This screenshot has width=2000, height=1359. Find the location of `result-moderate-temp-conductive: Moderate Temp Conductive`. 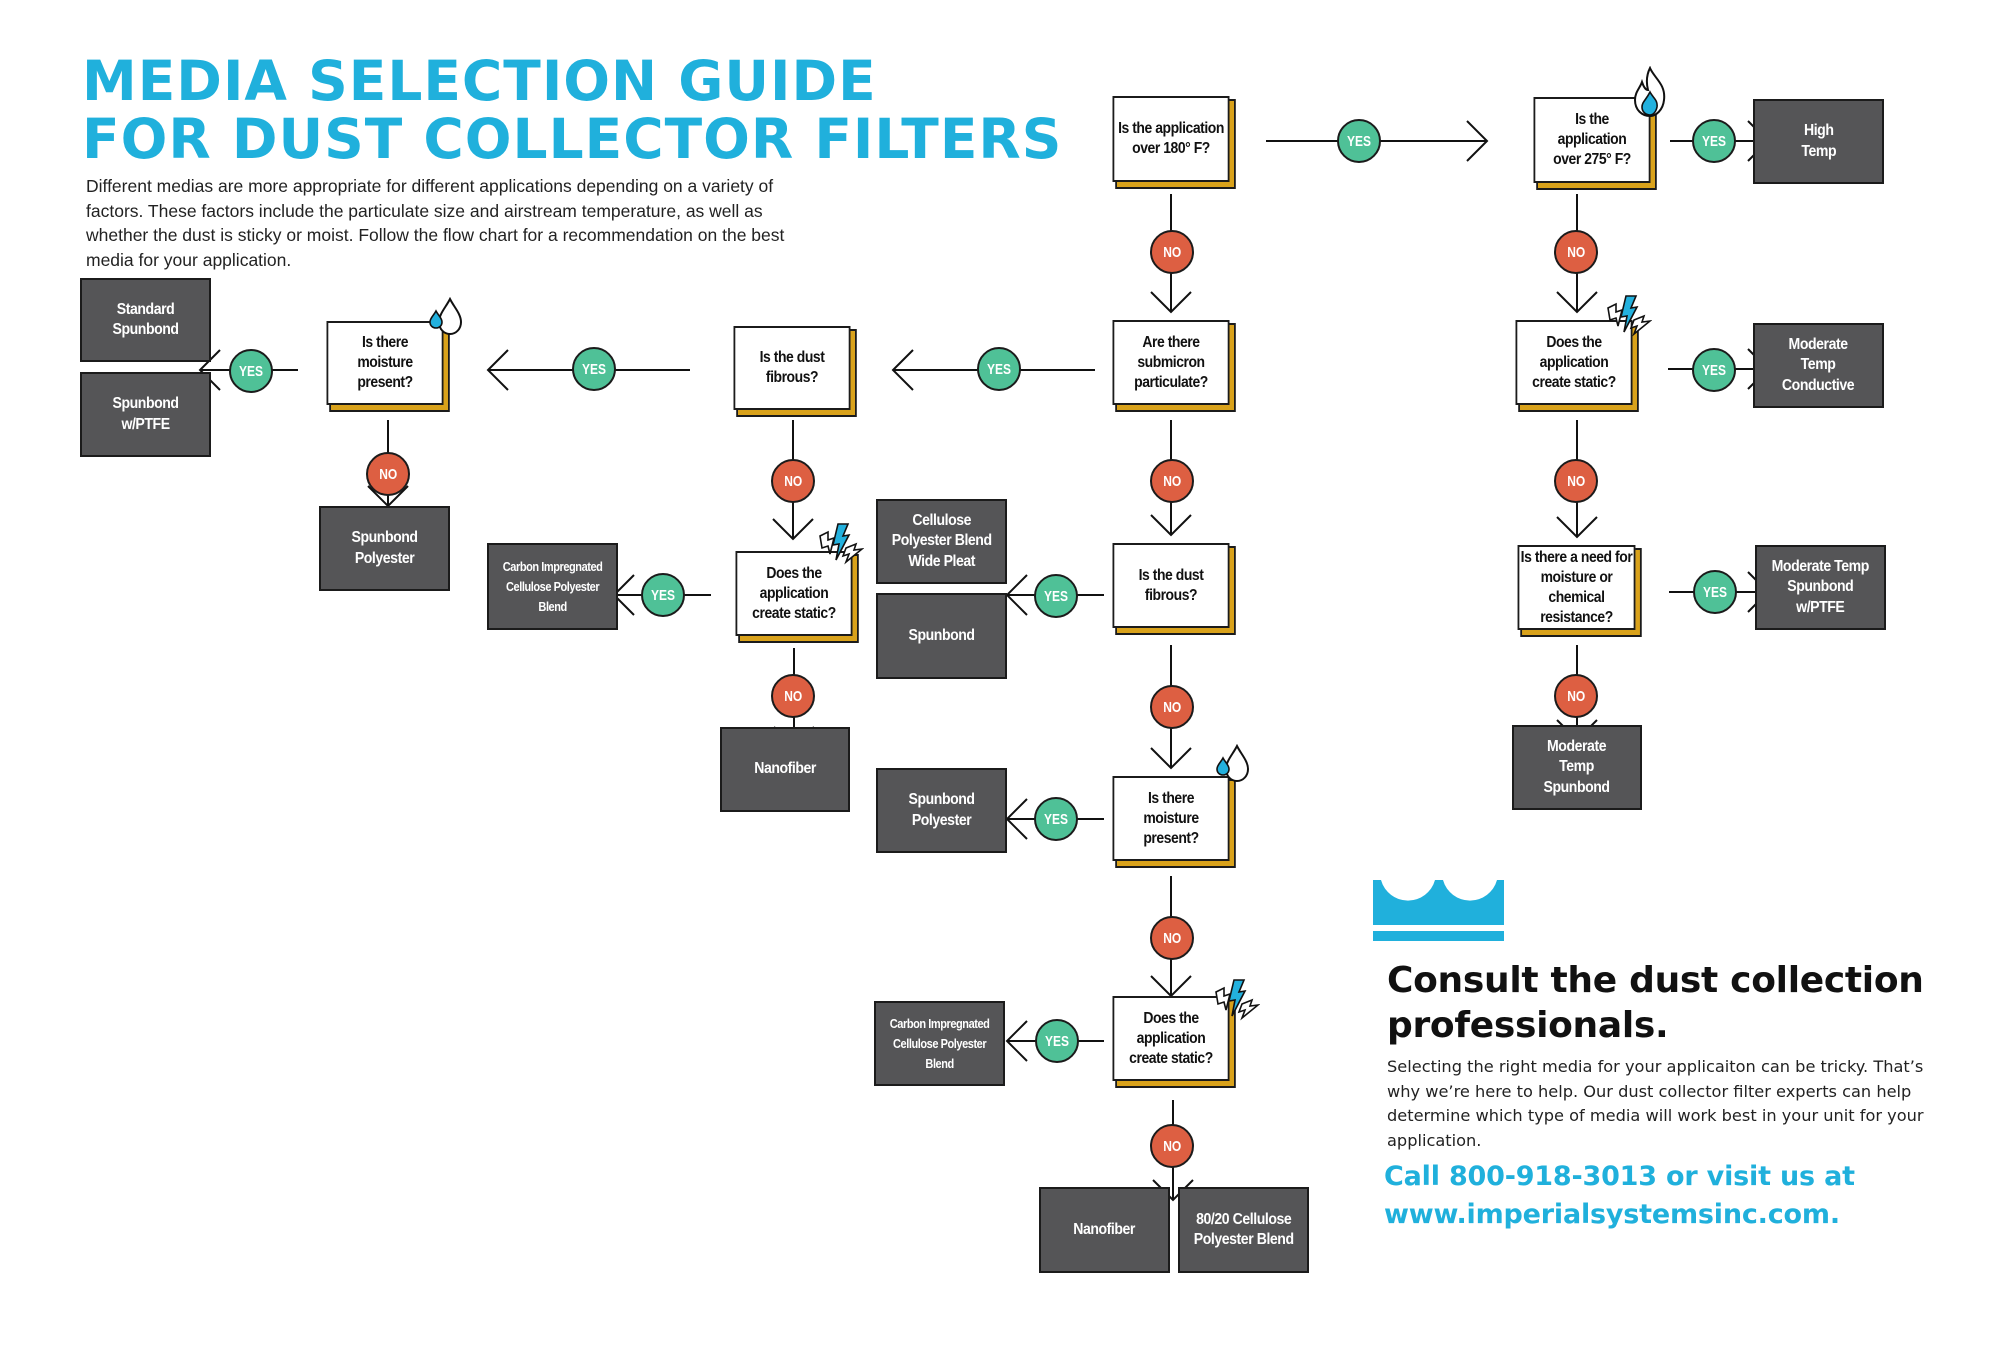

result-moderate-temp-conductive: Moderate Temp Conductive is located at coordinates (1818, 365).